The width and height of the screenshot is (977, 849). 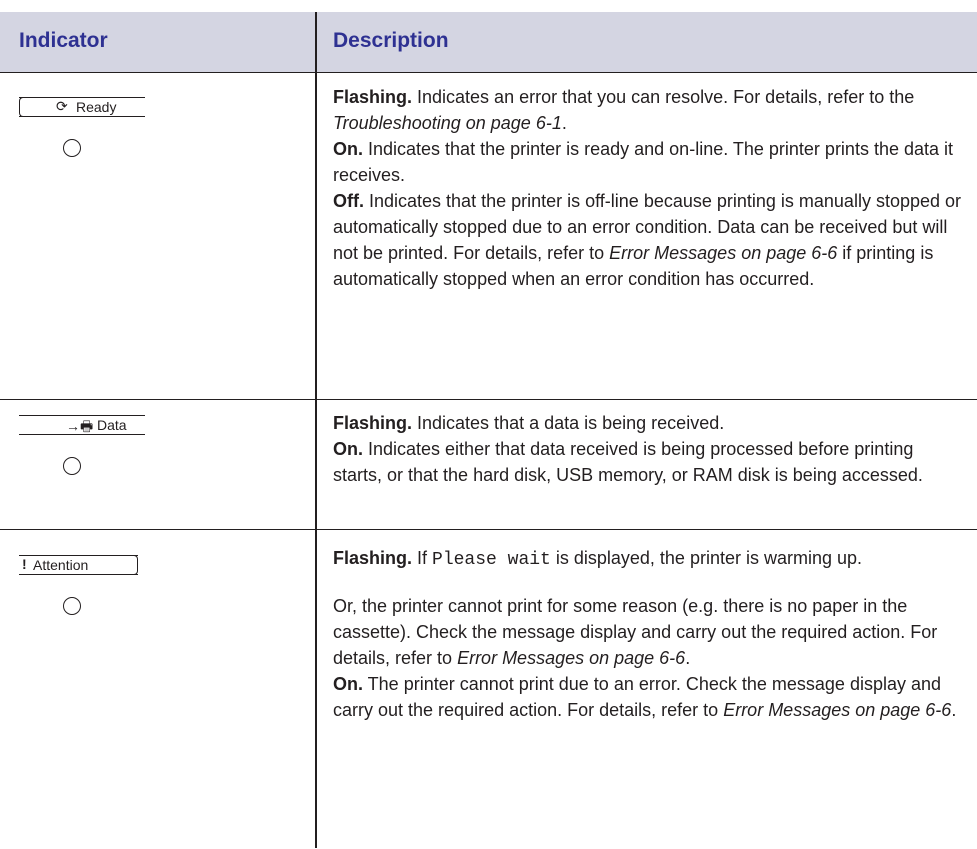 I want to click on message-please-wait: Please wait, so click(x=491, y=560).